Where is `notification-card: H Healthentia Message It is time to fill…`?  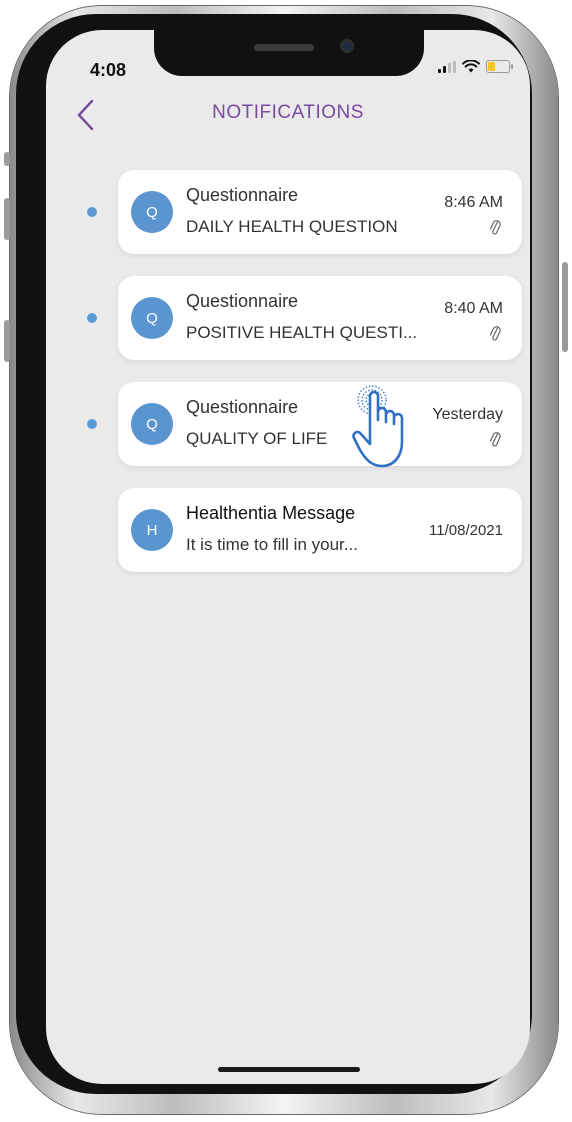
notification-card: H Healthentia Message It is time to fill… is located at coordinates (320, 530).